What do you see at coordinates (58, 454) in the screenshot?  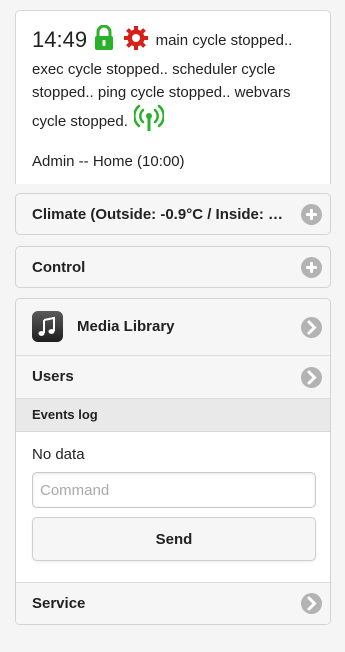 I see `no-data-text: No data` at bounding box center [58, 454].